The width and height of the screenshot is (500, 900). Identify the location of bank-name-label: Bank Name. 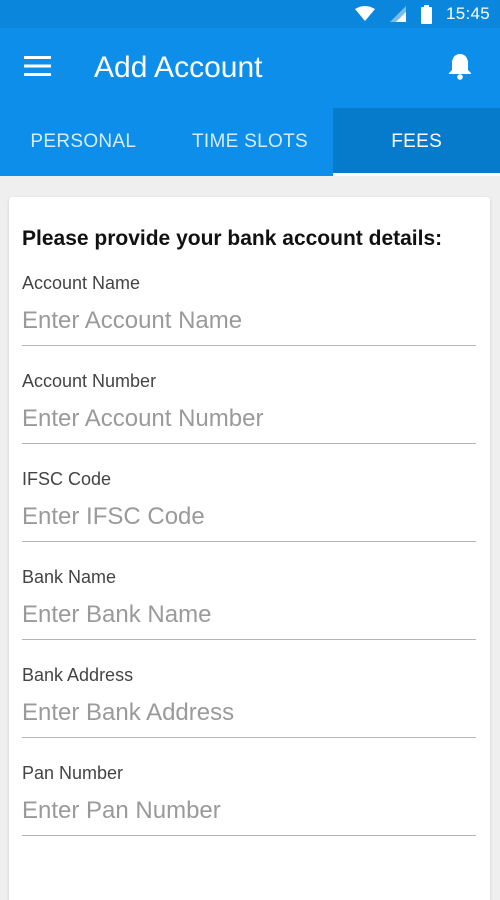
(69, 577).